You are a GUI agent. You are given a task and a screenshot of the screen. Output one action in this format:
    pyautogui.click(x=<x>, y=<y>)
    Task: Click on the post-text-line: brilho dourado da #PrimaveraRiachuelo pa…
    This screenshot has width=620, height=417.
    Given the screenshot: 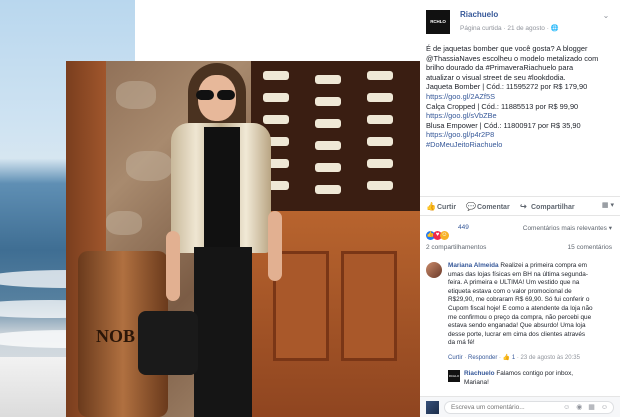 What is the action you would take?
    pyautogui.click(x=500, y=68)
    